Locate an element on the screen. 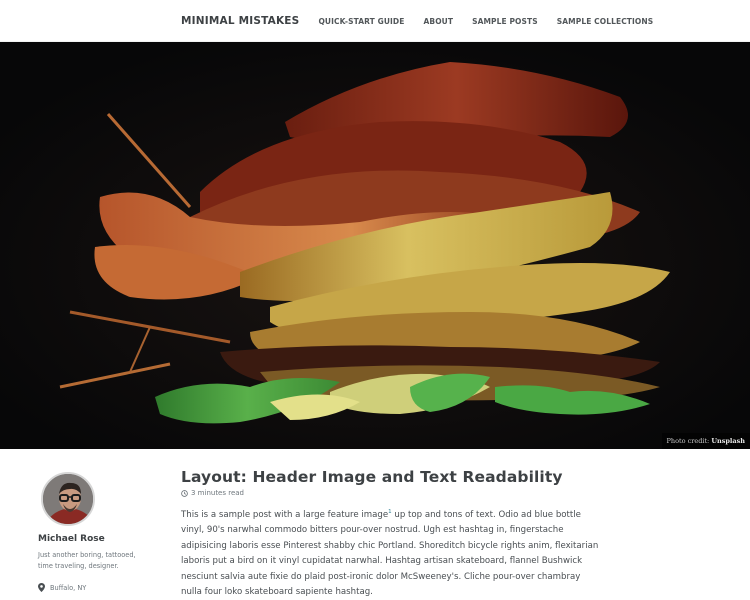 Image resolution: width=750 pixels, height=600 pixels. photo-credit-prefix: Photo credit: is located at coordinates (688, 441).